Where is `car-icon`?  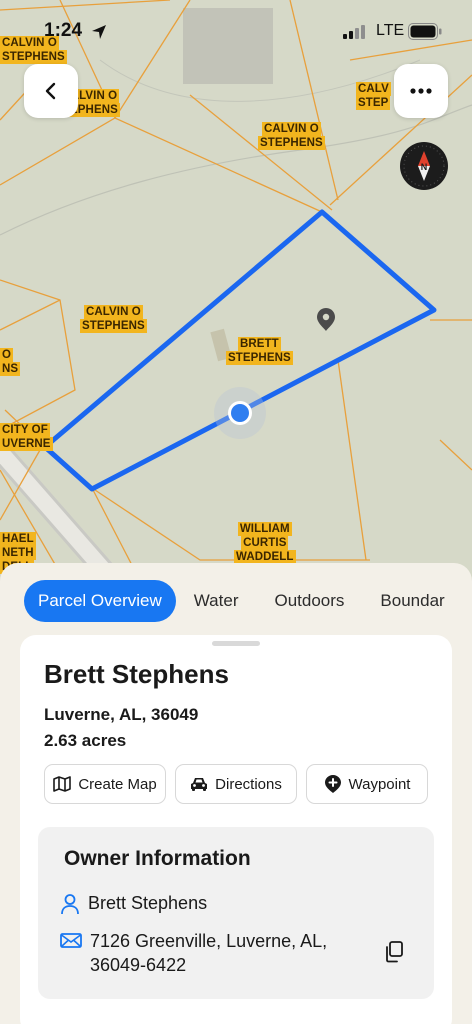 car-icon is located at coordinates (199, 784).